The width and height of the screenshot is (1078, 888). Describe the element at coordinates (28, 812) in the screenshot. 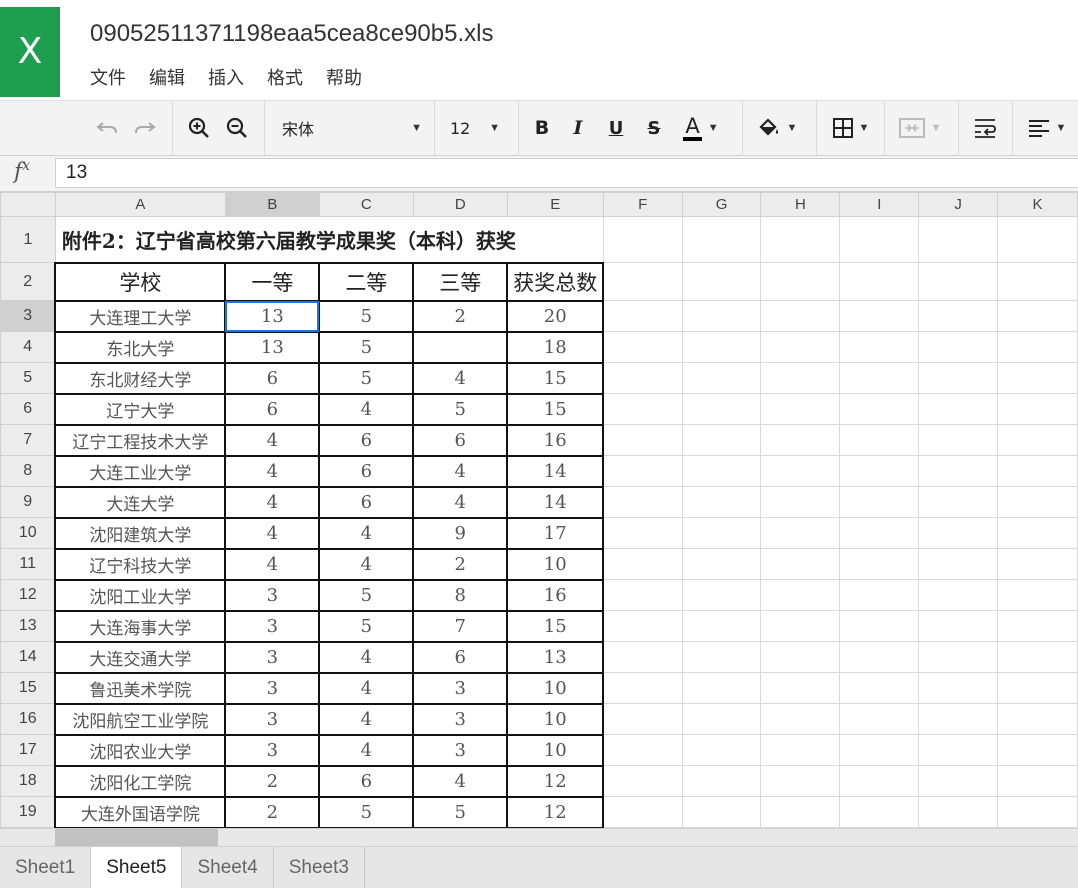

I see `row-header: 19` at that location.